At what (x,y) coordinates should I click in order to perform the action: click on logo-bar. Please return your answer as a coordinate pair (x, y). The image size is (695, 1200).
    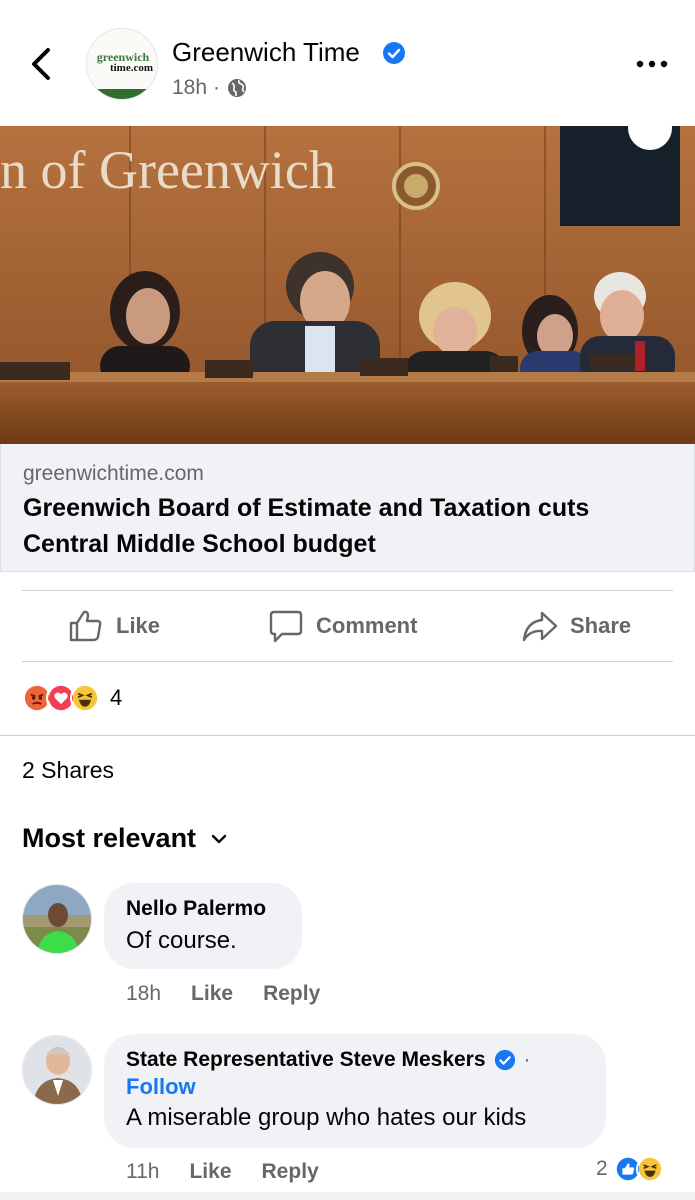
    Looking at the image, I should click on (122, 94).